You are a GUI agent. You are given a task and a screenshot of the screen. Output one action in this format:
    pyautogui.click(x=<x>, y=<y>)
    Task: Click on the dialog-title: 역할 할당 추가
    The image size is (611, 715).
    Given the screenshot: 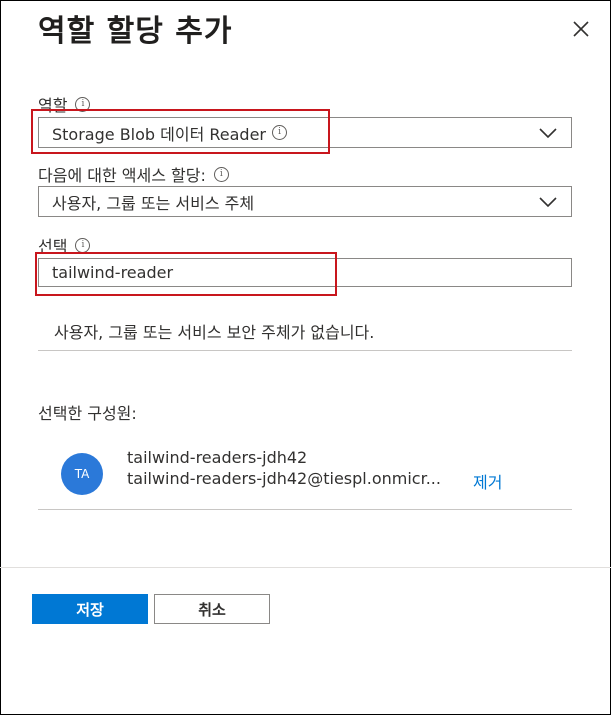 What is the action you would take?
    pyautogui.click(x=135, y=31)
    